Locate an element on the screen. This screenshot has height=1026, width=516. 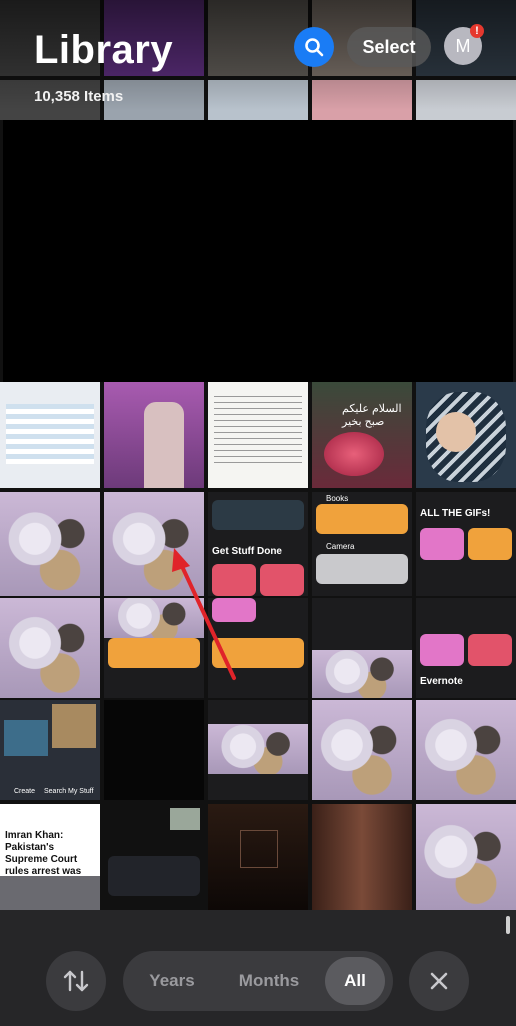
annotation-arrow is located at coordinates (204, 614).